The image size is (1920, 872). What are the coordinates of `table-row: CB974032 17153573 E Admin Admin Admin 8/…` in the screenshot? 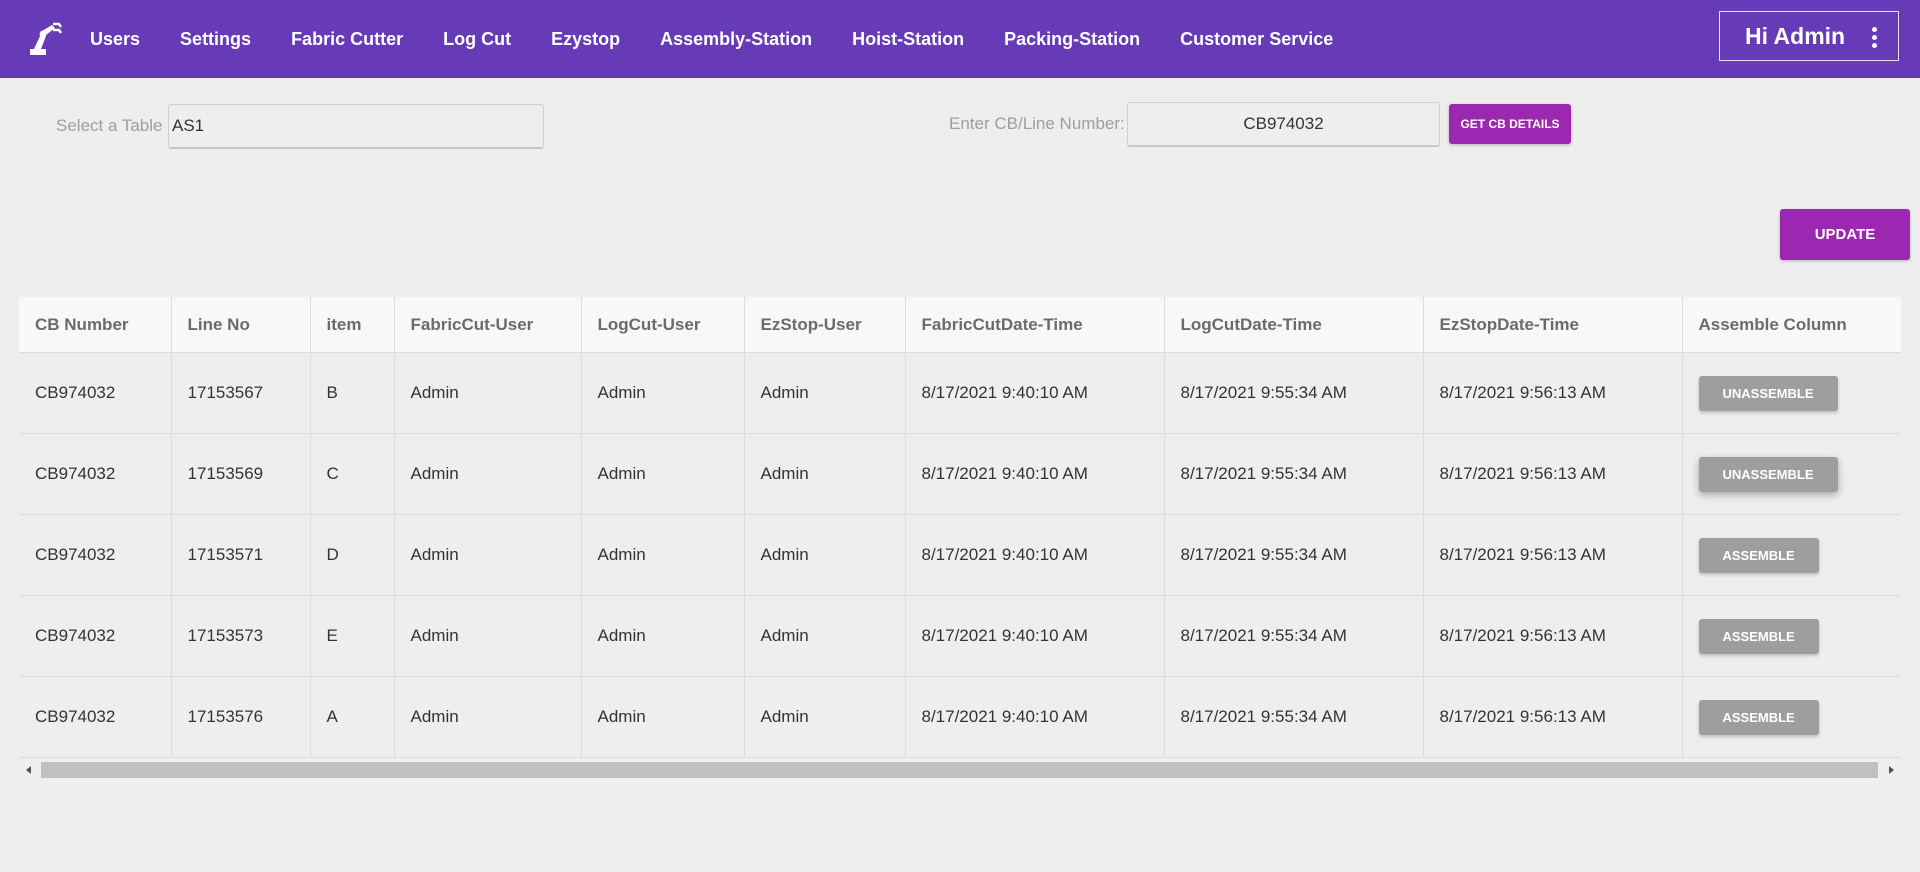 It's located at (960, 636).